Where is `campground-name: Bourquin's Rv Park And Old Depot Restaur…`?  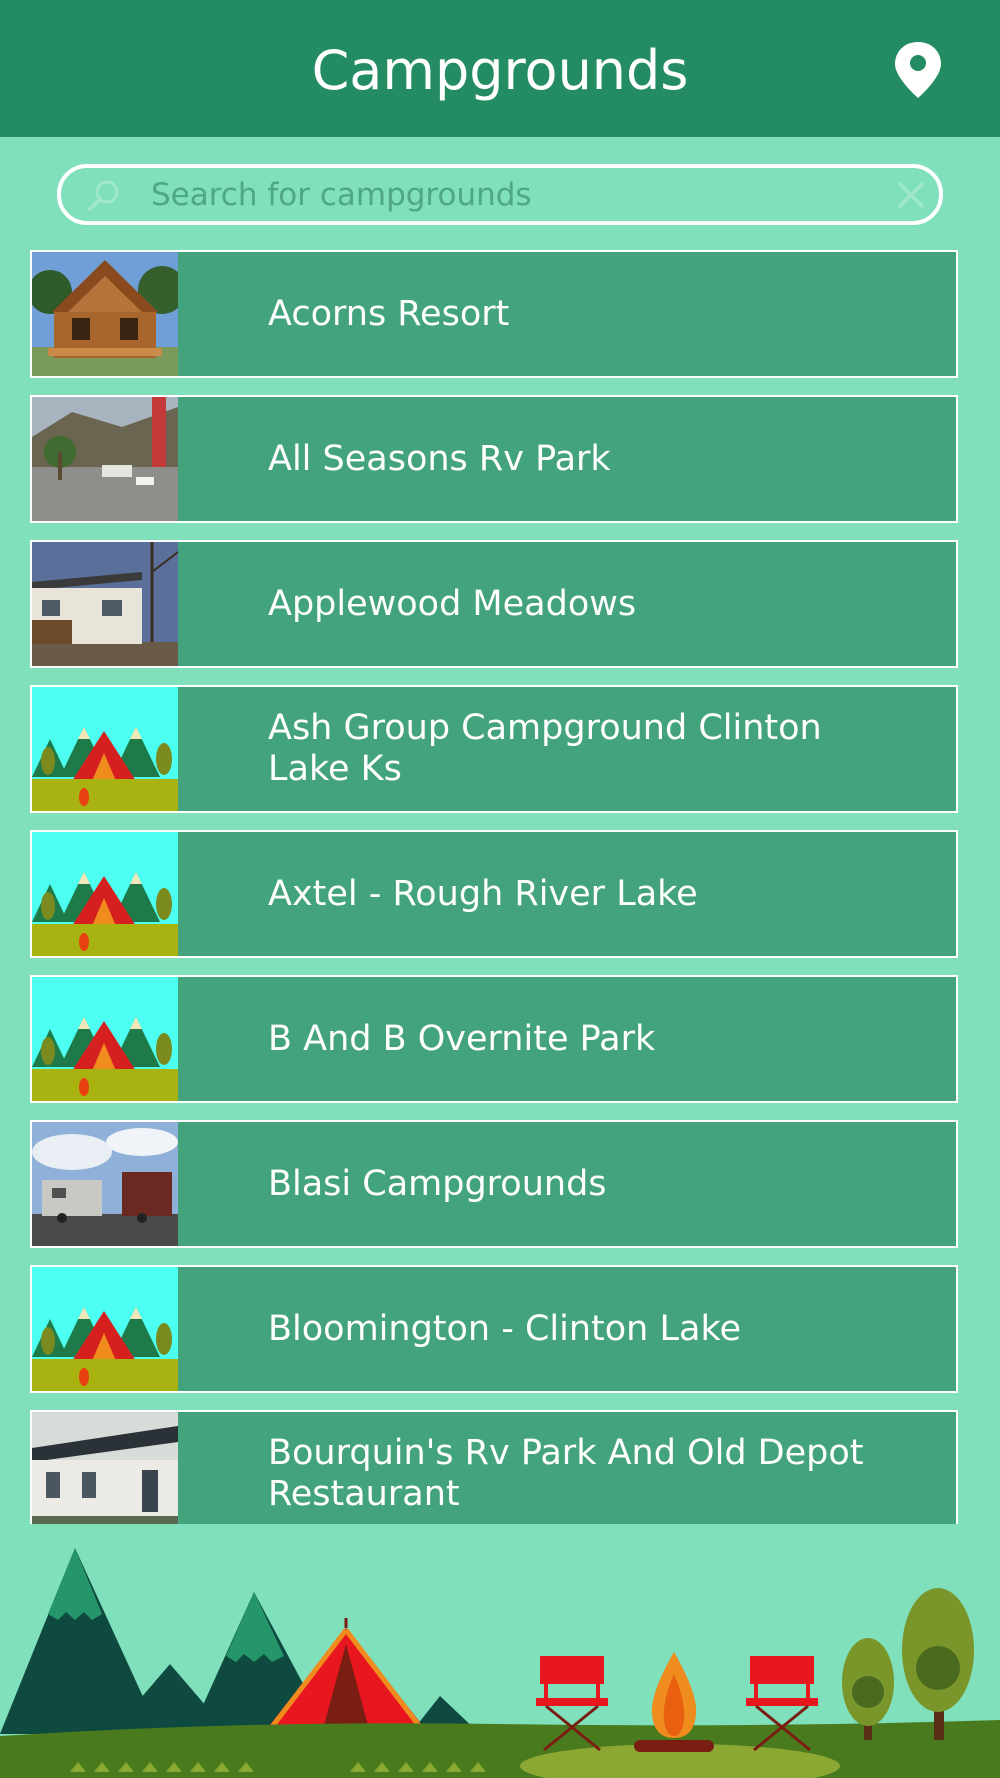 campground-name: Bourquin's Rv Park And Old Depot Restaur… is located at coordinates (566, 1473).